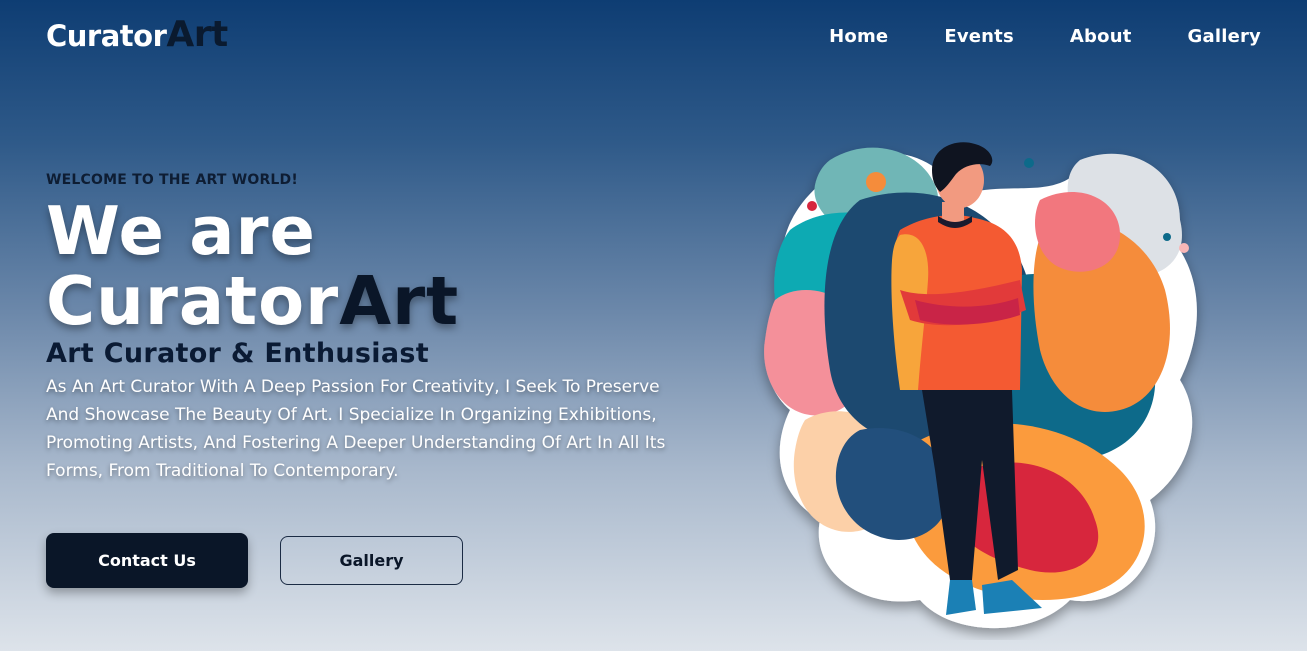 The image size is (1307, 651). I want to click on contact-us-button: Contact Us, so click(147, 560).